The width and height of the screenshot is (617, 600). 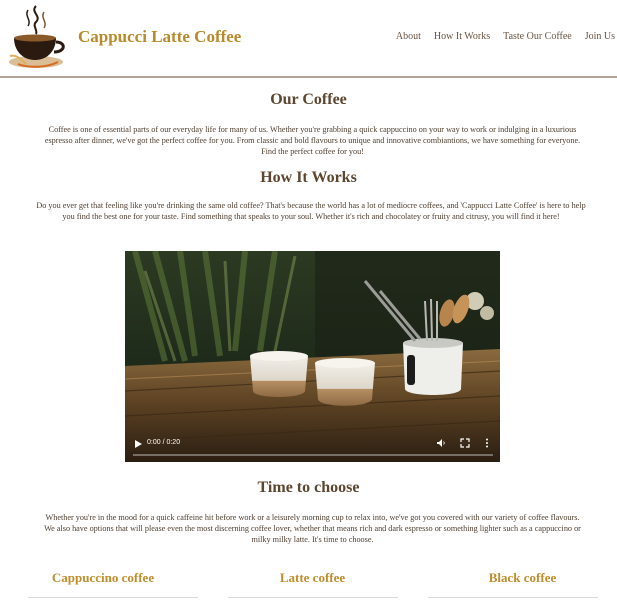 What do you see at coordinates (138, 444) in the screenshot?
I see `play-icon` at bounding box center [138, 444].